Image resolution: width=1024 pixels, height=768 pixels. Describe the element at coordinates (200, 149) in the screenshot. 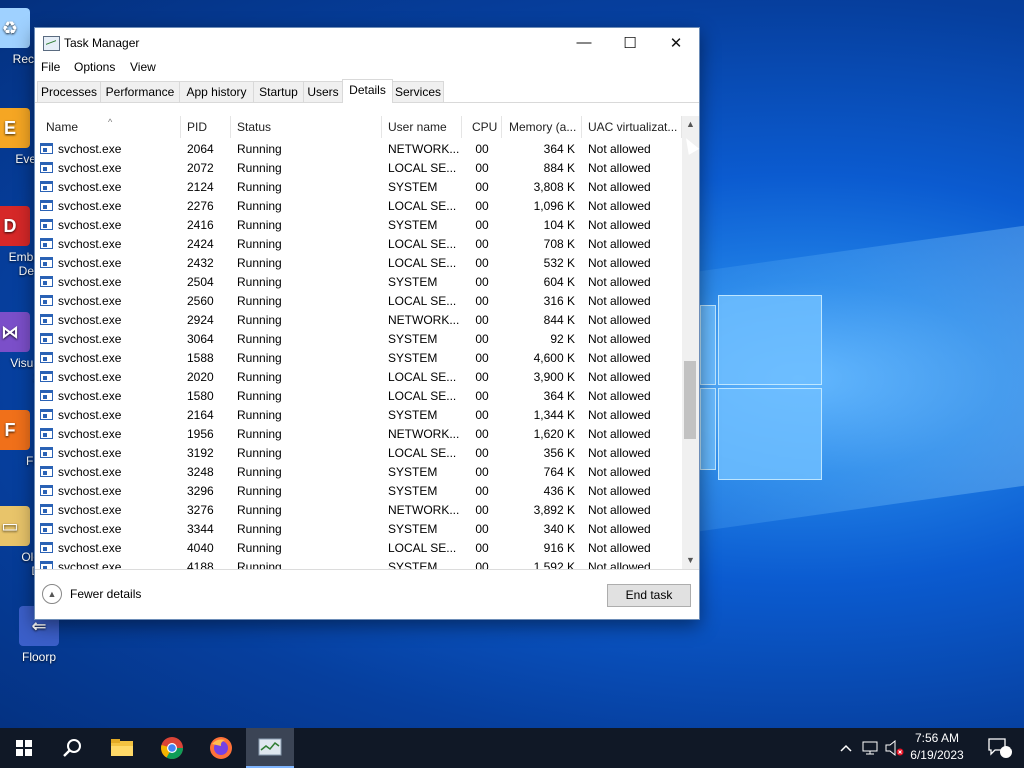

I see `cell-pid: 2064` at that location.